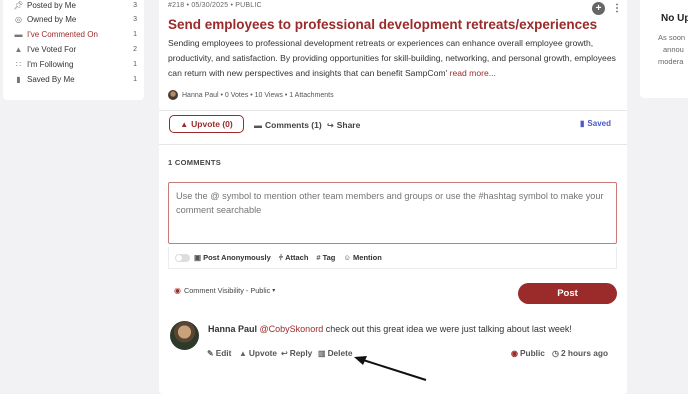  What do you see at coordinates (367, 257) in the screenshot?
I see `mention-label: Mention` at bounding box center [367, 257].